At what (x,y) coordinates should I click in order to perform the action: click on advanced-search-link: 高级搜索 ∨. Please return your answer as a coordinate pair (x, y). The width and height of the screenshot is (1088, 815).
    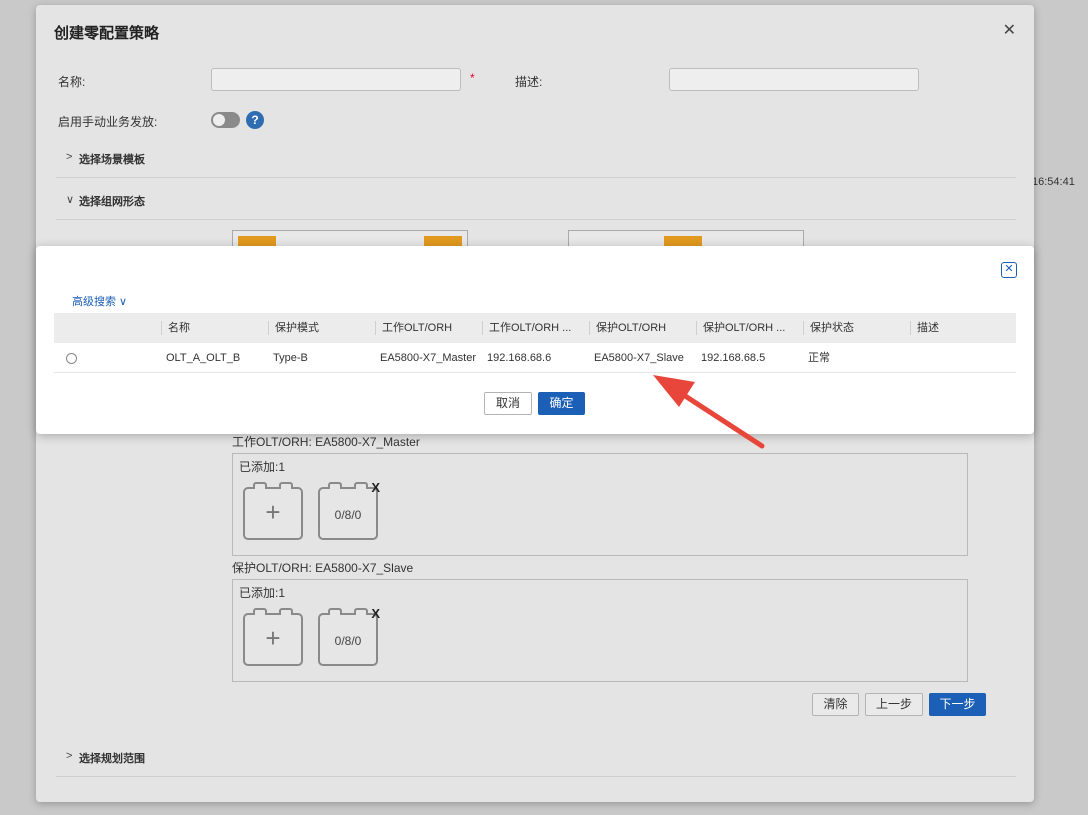
    Looking at the image, I should click on (99, 301).